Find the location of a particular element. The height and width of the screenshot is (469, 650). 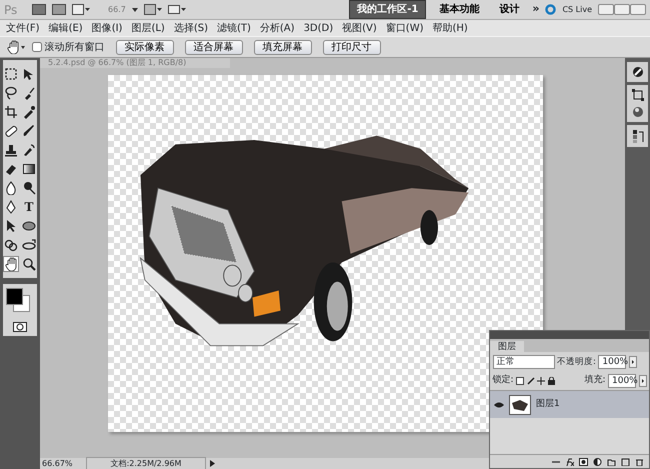

menu-item: 滤镜(T) is located at coordinates (233, 28).